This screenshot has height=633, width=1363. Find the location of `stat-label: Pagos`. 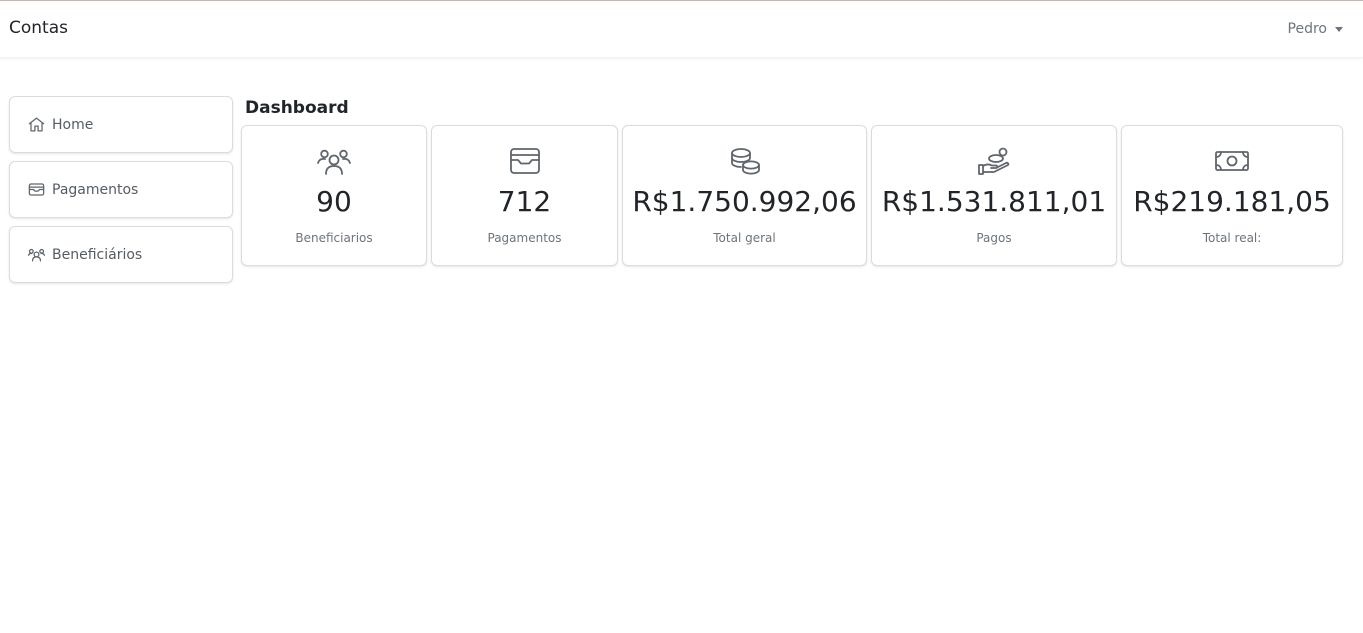

stat-label: Pagos is located at coordinates (994, 238).